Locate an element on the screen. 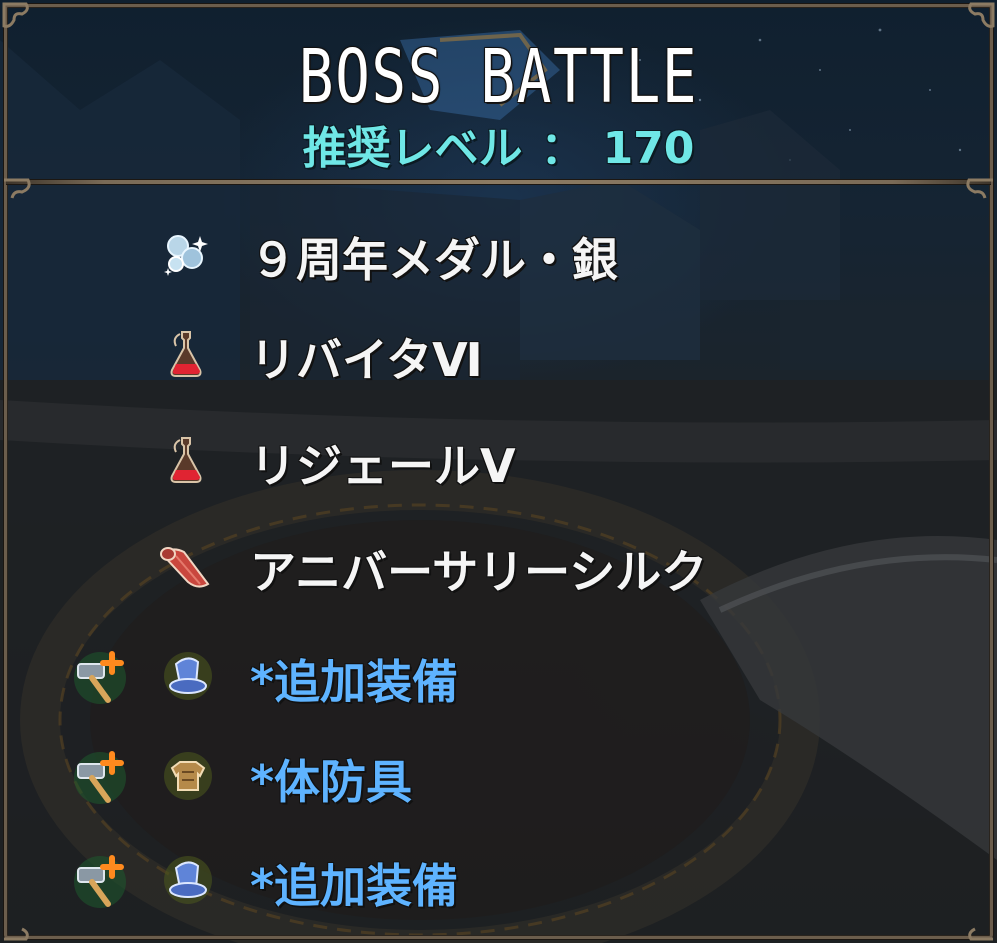 This screenshot has width=997, height=943. level-label: 推奨レベル is located at coordinates (412, 148).